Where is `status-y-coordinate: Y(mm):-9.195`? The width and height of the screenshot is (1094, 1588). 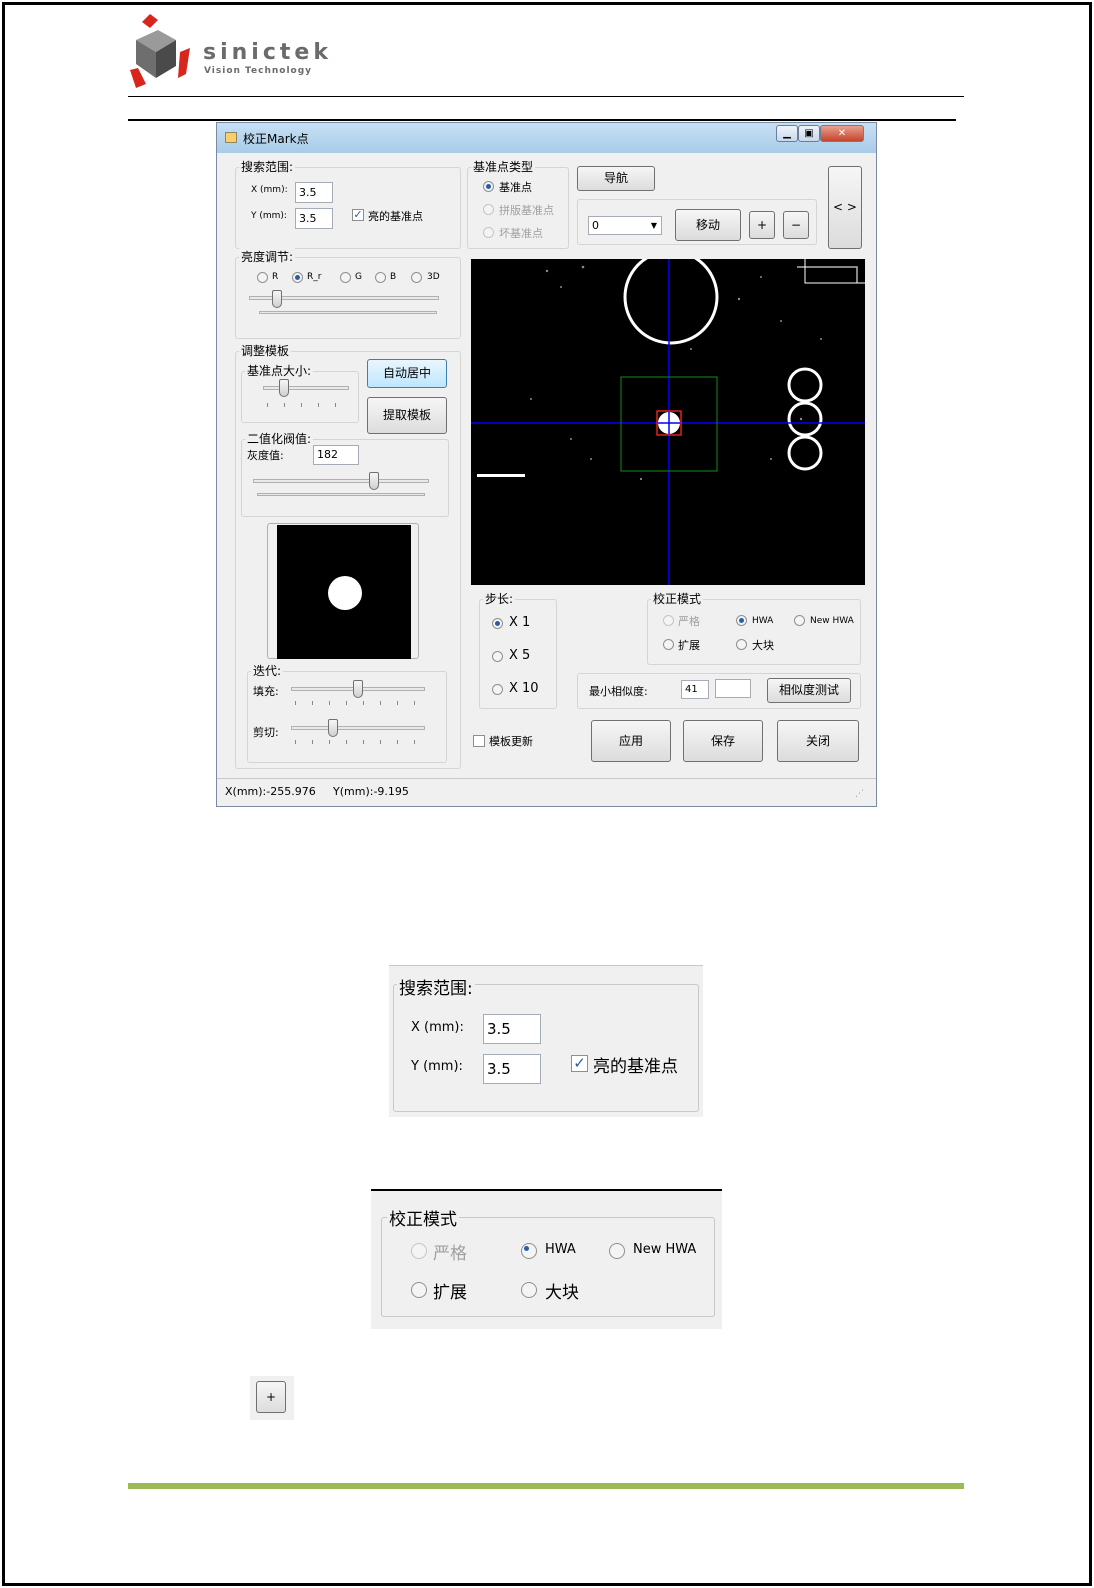 status-y-coordinate: Y(mm):-9.195 is located at coordinates (371, 791).